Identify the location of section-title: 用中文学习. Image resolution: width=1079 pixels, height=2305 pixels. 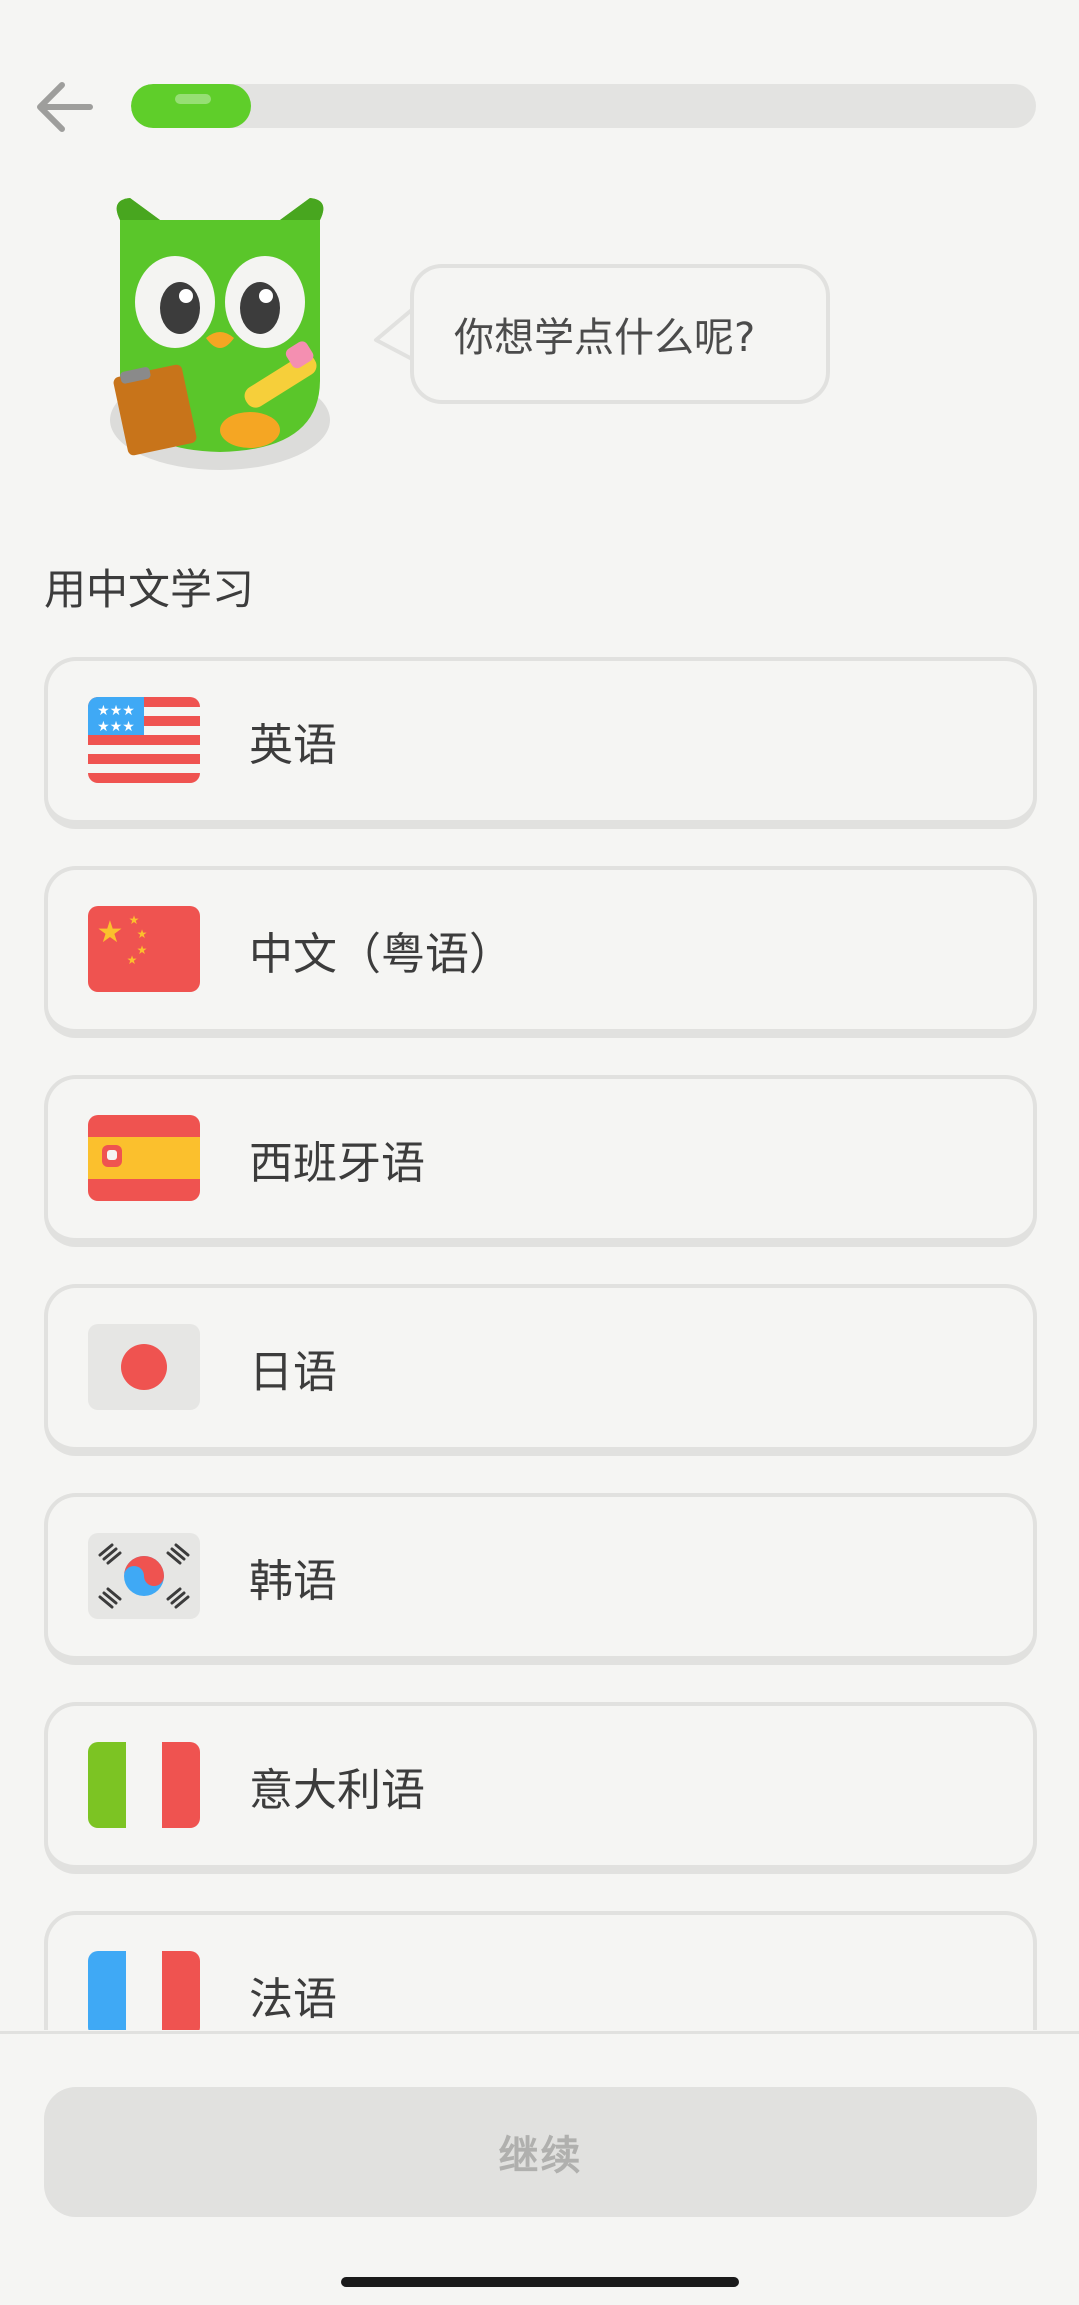
(149, 589).